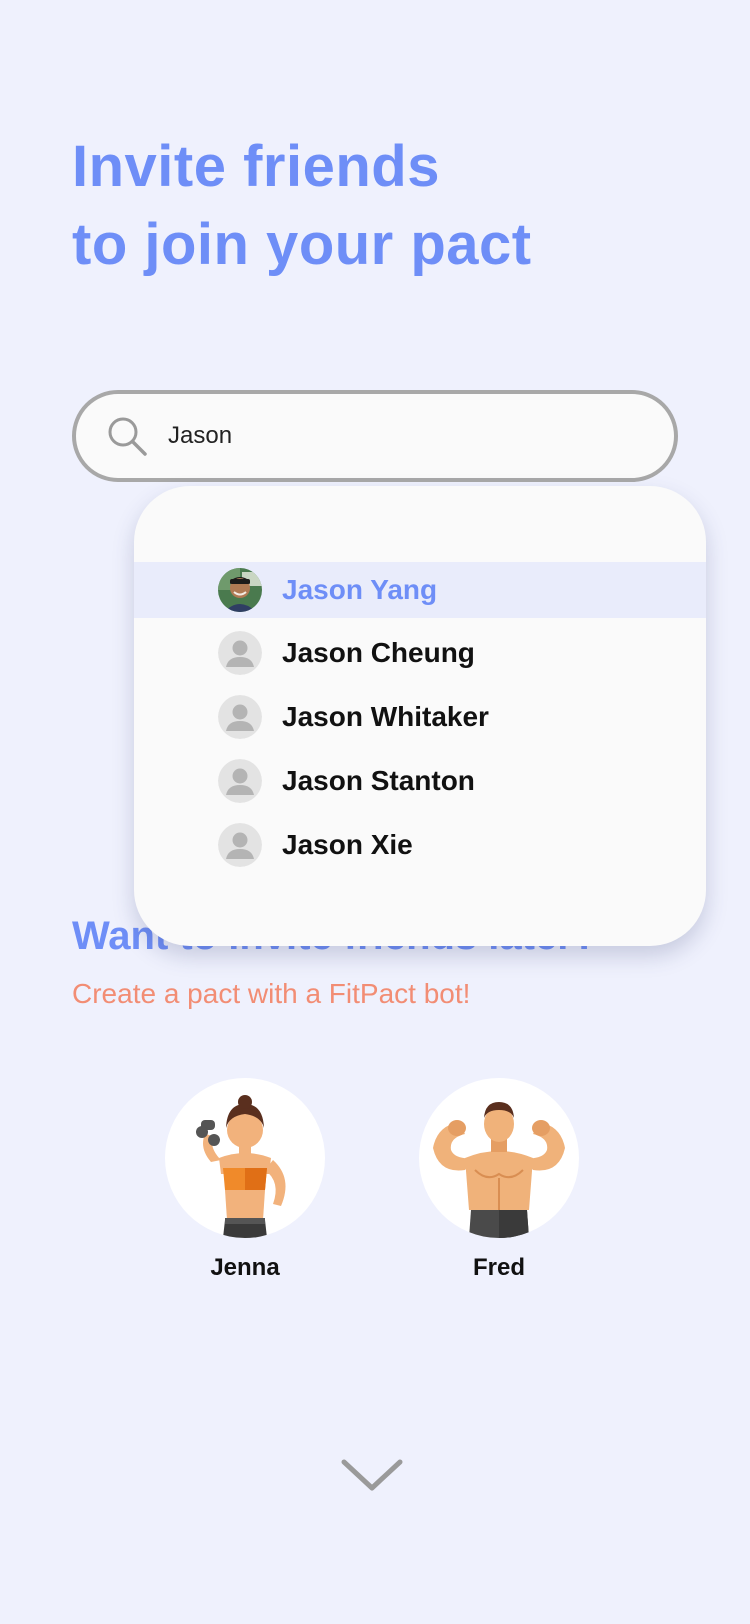 The image size is (750, 1624). Describe the element at coordinates (271, 993) in the screenshot. I see `invite-later-subtitle: Create a pact with a FitPact bot!` at that location.